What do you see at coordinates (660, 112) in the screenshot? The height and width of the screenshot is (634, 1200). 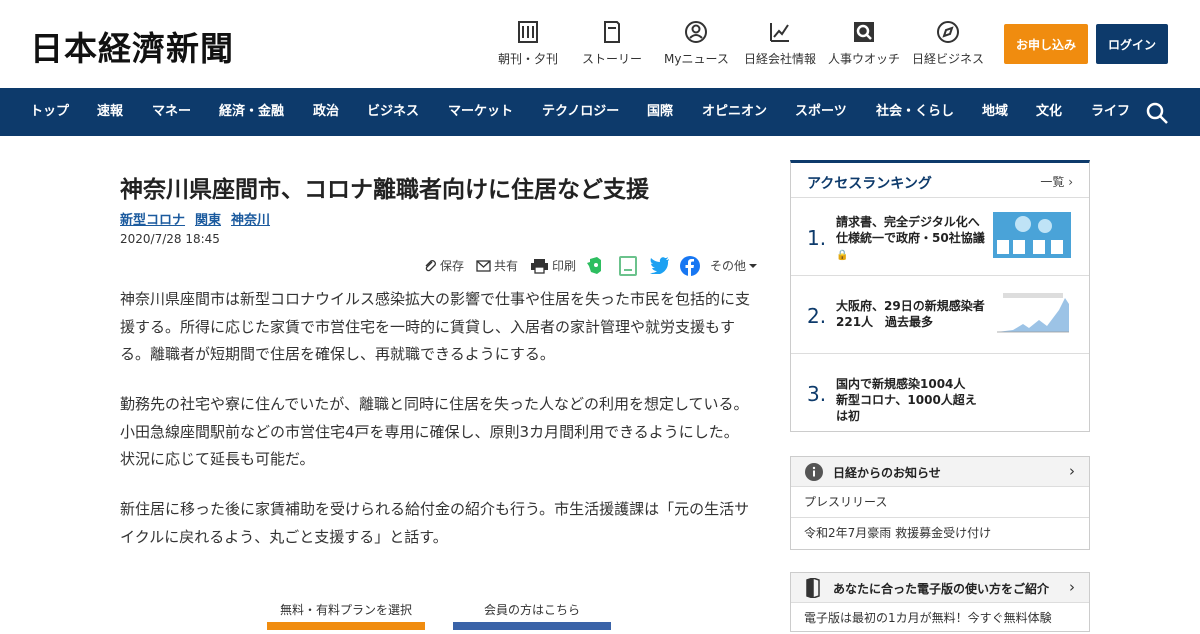 I see `nav-item-international: 国際` at bounding box center [660, 112].